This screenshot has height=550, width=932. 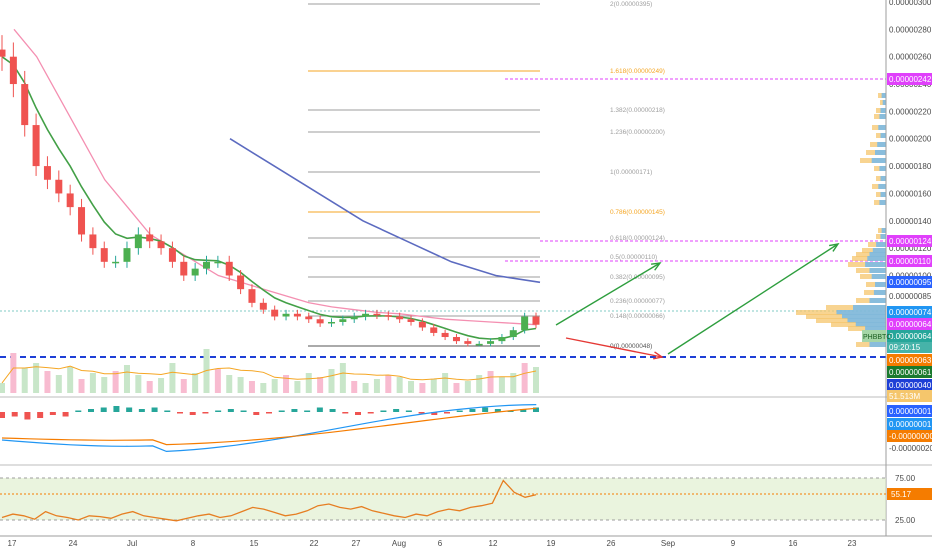 What do you see at coordinates (637, 71) in the screenshot?
I see `fib-label: 1.618(0.00000249)` at bounding box center [637, 71].